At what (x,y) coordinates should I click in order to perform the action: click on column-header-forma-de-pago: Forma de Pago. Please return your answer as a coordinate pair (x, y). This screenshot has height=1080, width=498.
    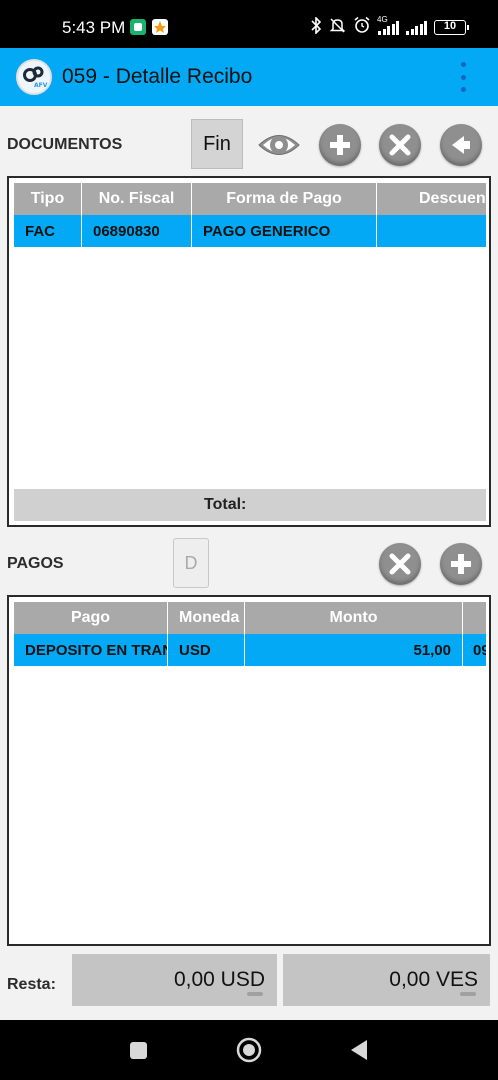
    Looking at the image, I should click on (284, 199).